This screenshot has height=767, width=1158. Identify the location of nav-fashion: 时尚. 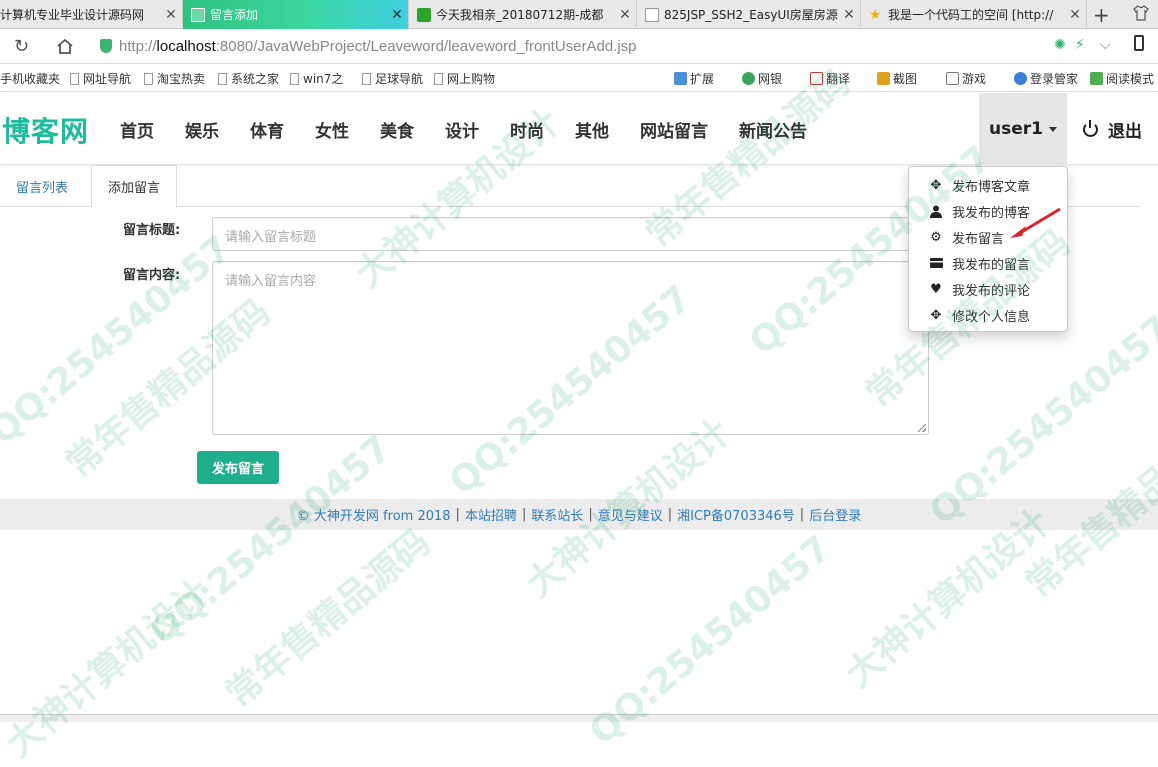
(527, 129).